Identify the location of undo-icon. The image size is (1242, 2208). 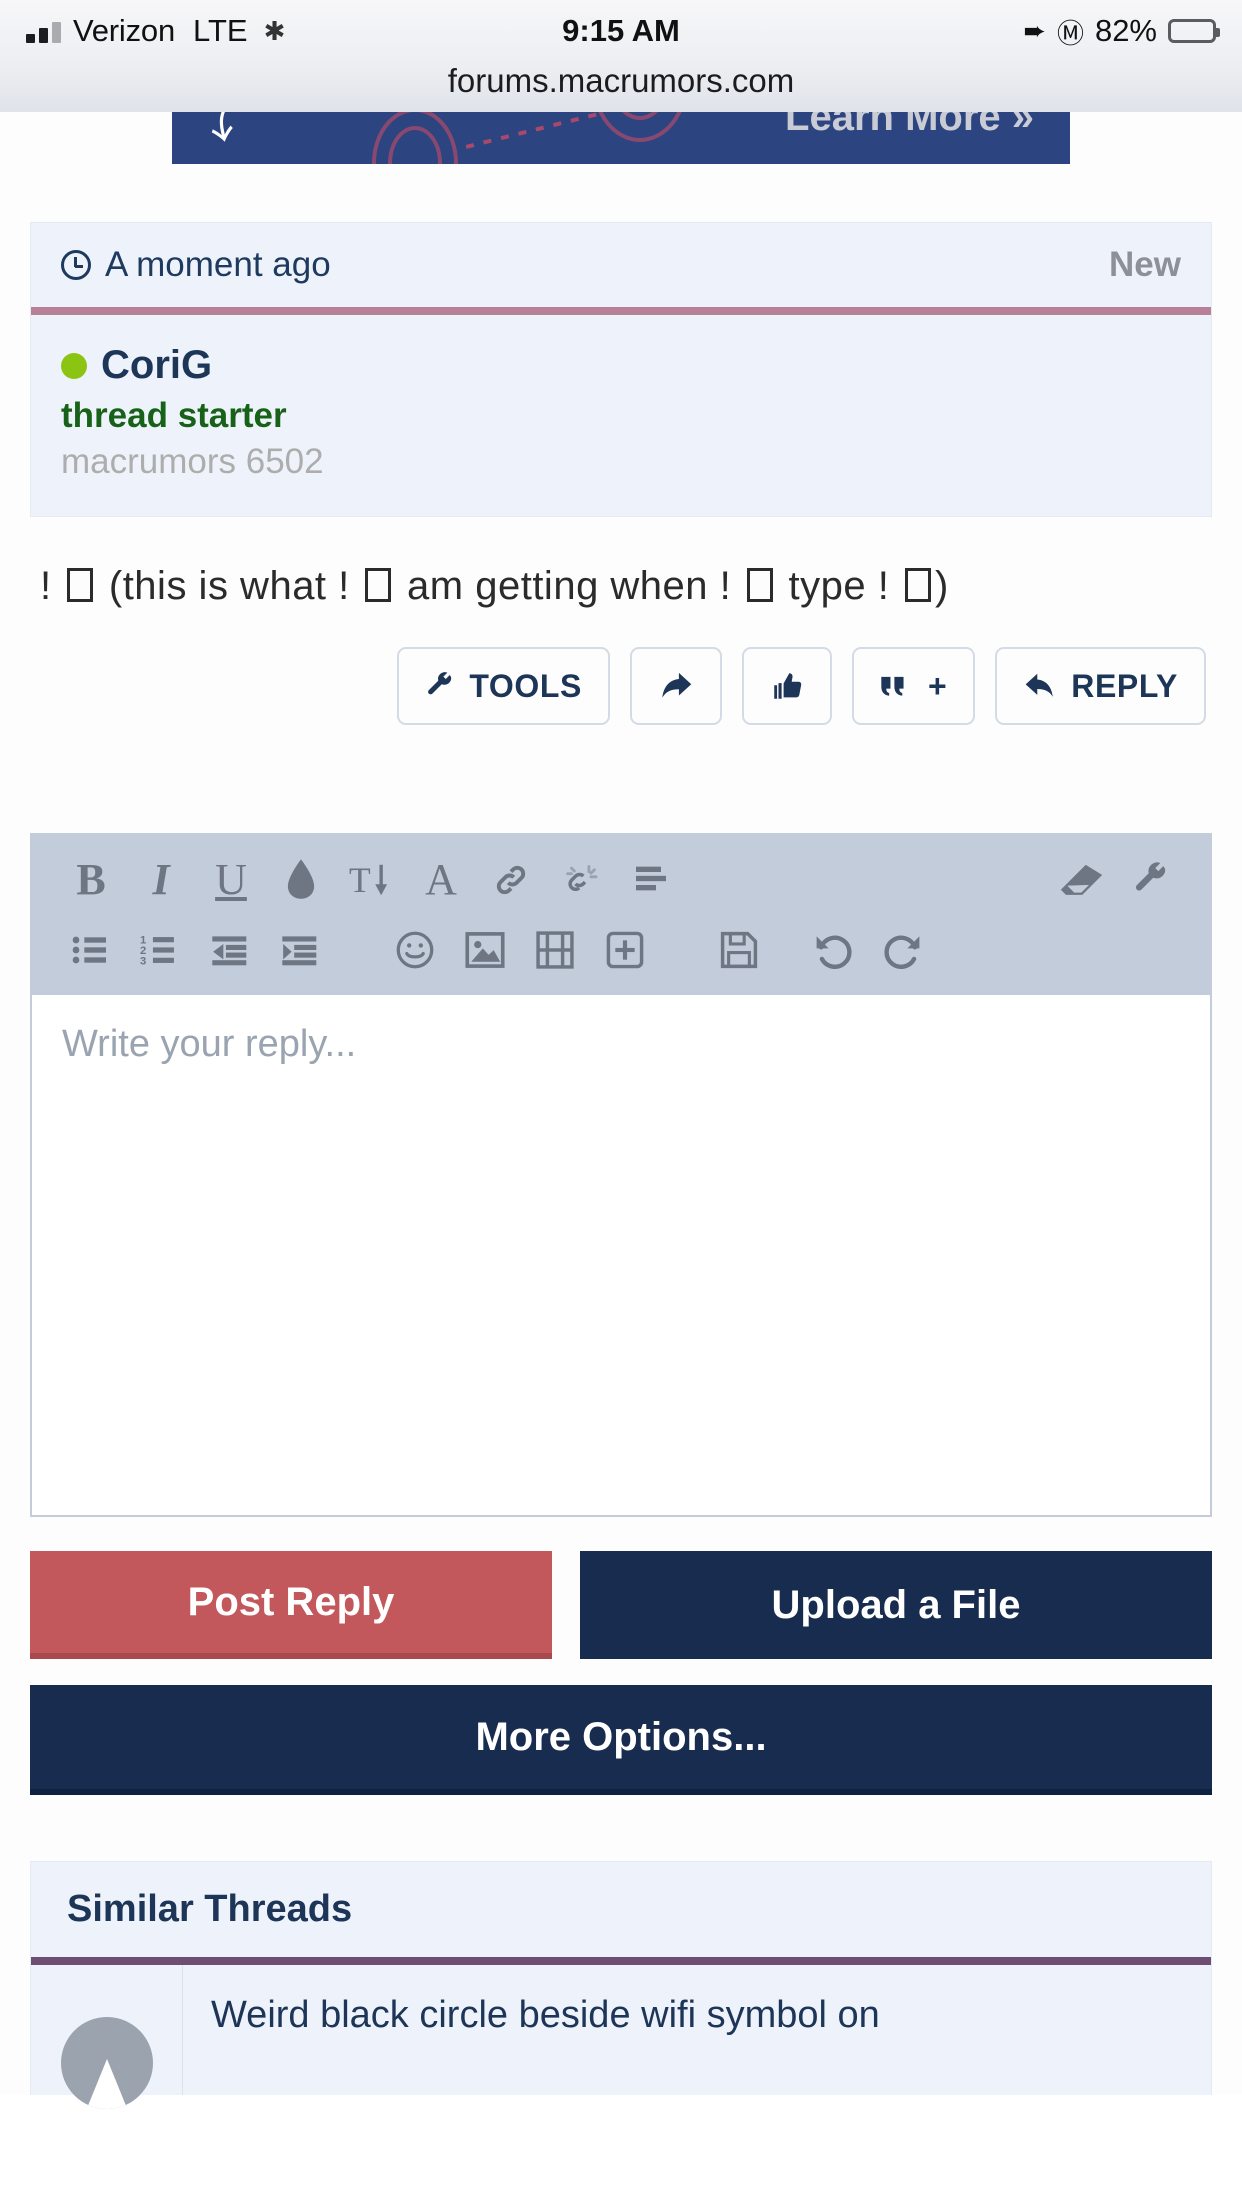
(833, 950).